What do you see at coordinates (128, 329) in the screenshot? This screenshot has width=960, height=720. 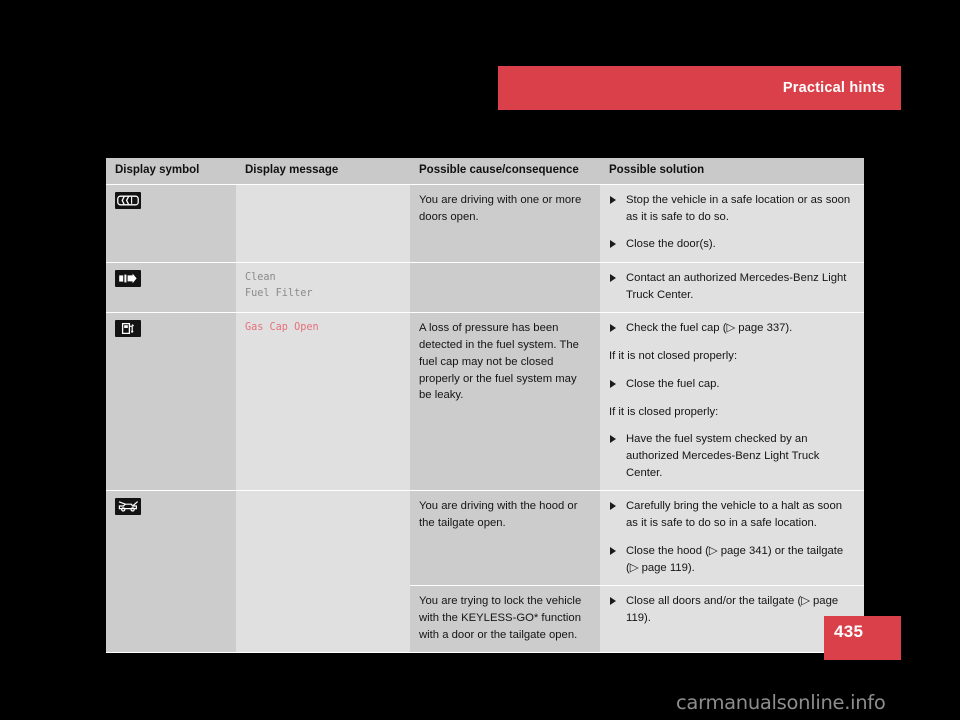 I see `fuel-pump-icon` at bounding box center [128, 329].